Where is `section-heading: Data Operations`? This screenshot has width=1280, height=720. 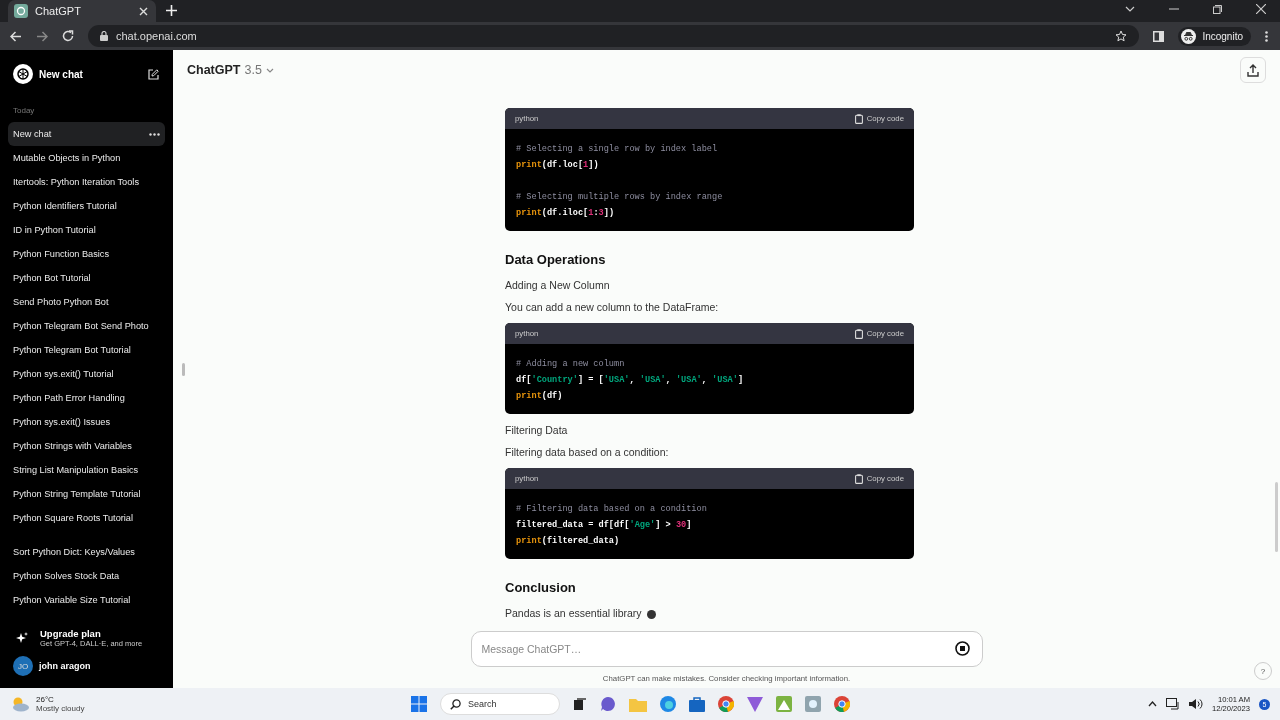 section-heading: Data Operations is located at coordinates (556, 259).